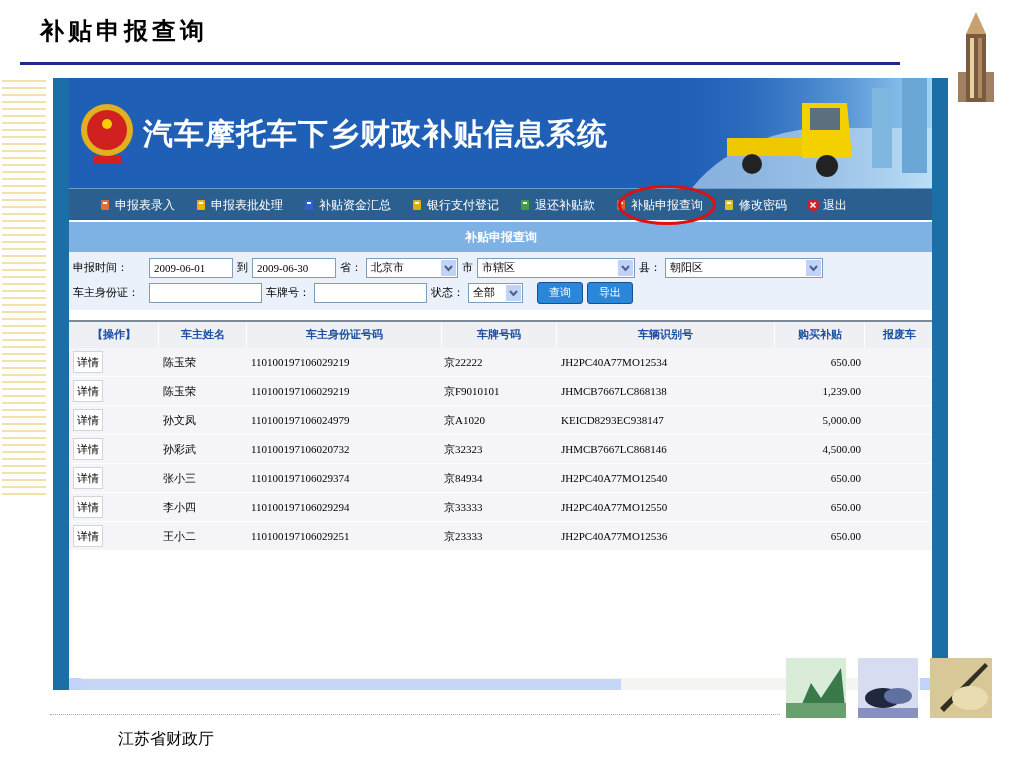  Describe the element at coordinates (763, 204) in the screenshot. I see `nav-link: 修改密码` at that location.